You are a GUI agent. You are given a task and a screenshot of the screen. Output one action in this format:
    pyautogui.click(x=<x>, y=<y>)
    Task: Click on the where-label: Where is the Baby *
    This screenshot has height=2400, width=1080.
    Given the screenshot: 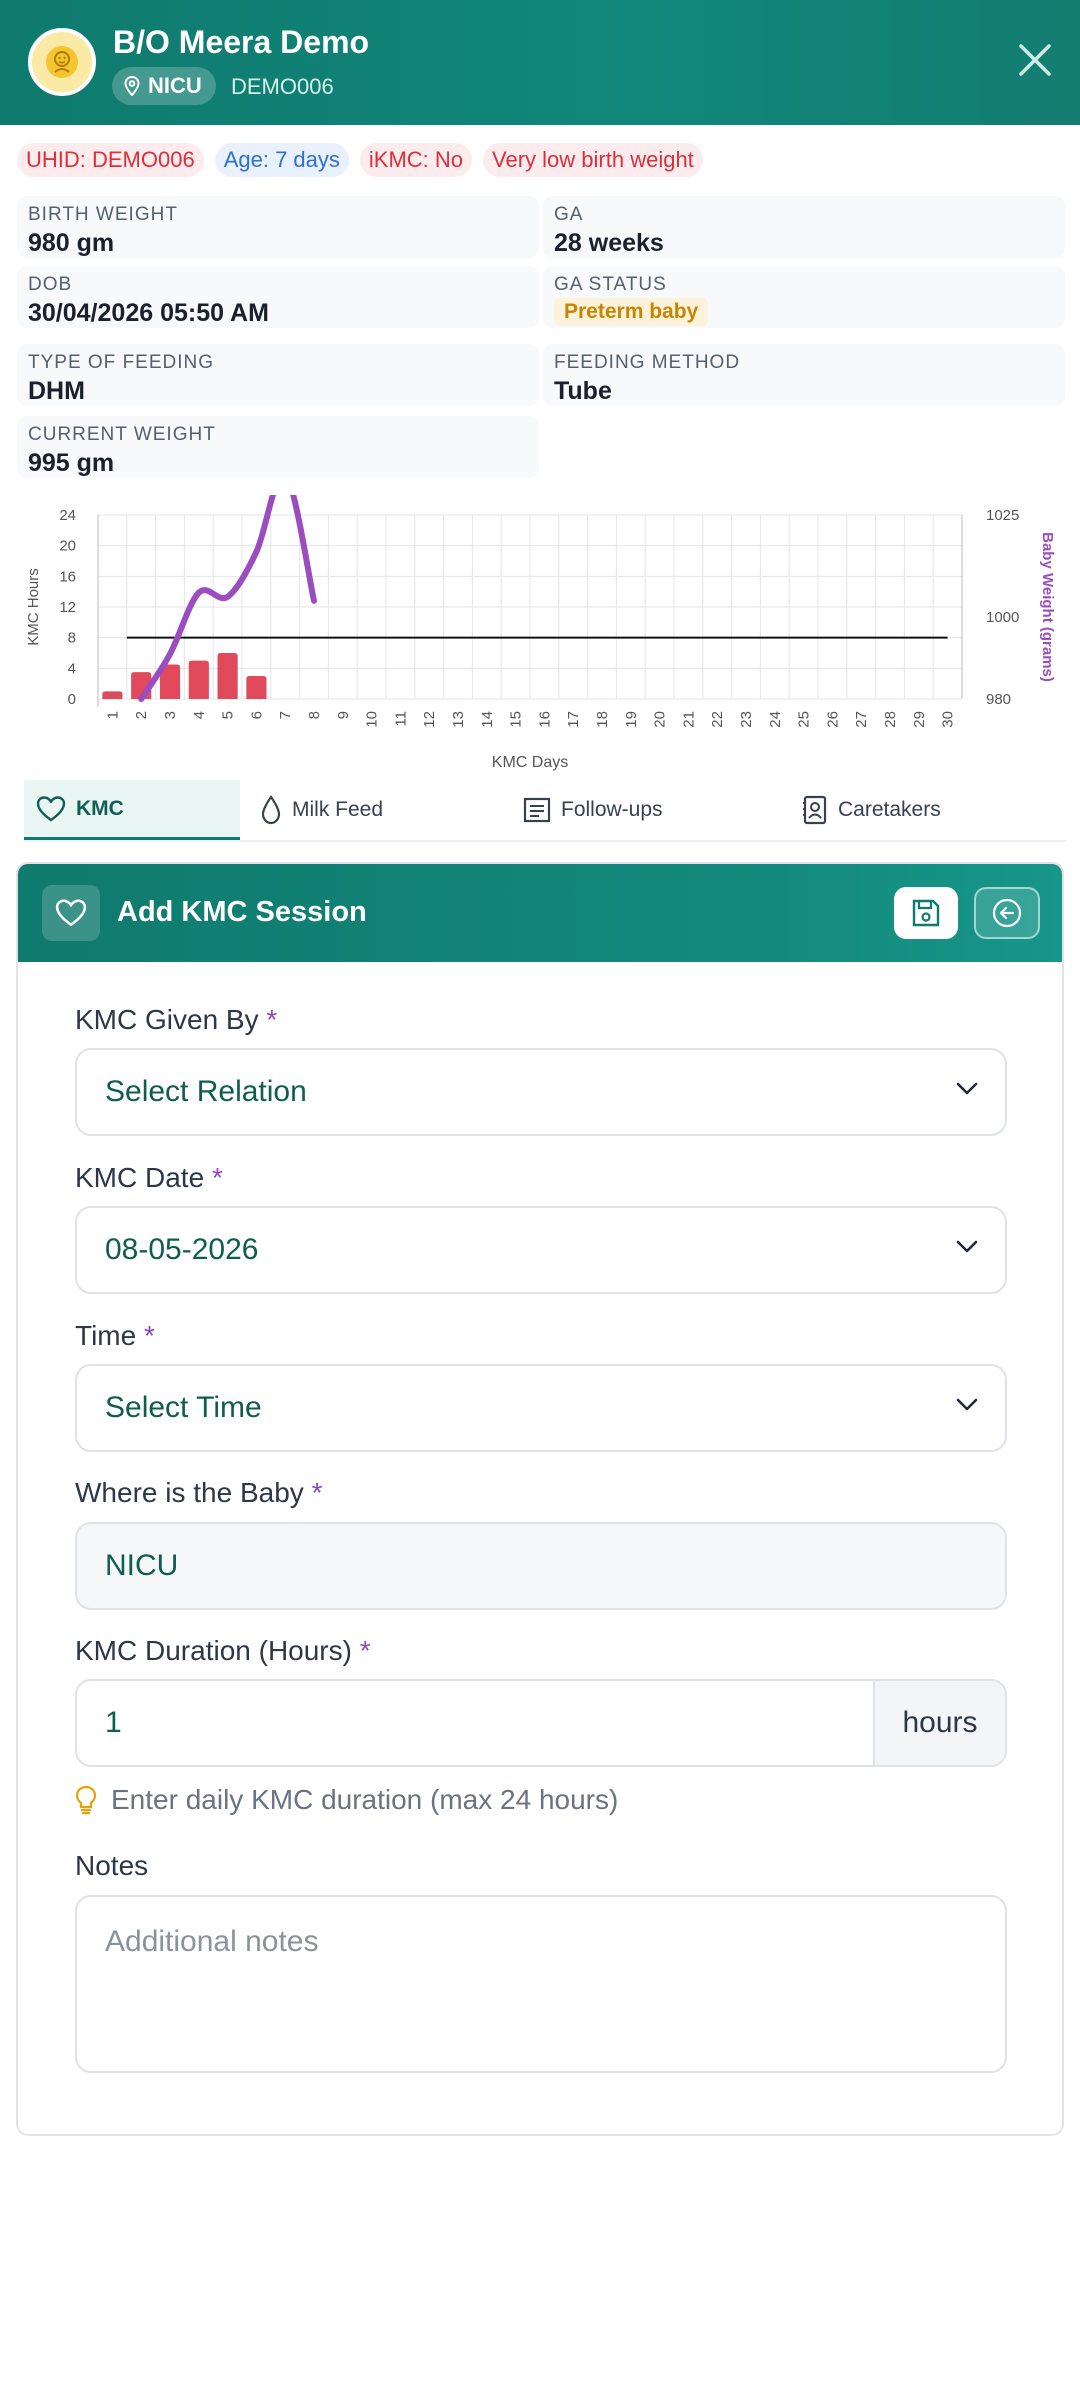 What is the action you would take?
    pyautogui.click(x=198, y=1493)
    